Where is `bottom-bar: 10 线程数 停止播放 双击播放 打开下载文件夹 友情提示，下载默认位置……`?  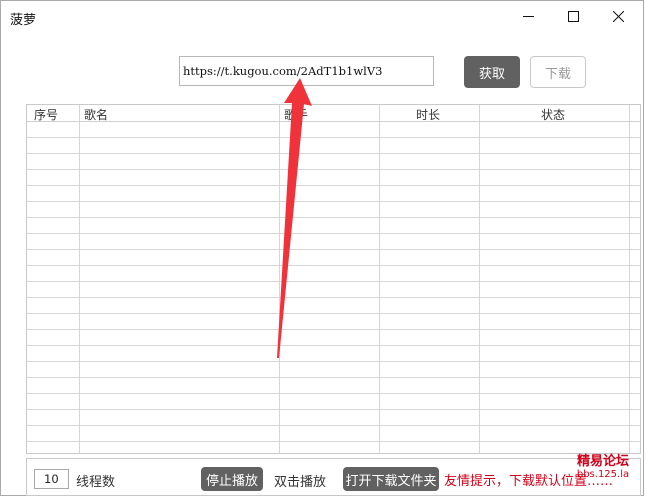
bottom-bar: 10 线程数 停止播放 双击播放 打开下载文件夹 友情提示，下载默认位置…… is located at coordinates (333, 477).